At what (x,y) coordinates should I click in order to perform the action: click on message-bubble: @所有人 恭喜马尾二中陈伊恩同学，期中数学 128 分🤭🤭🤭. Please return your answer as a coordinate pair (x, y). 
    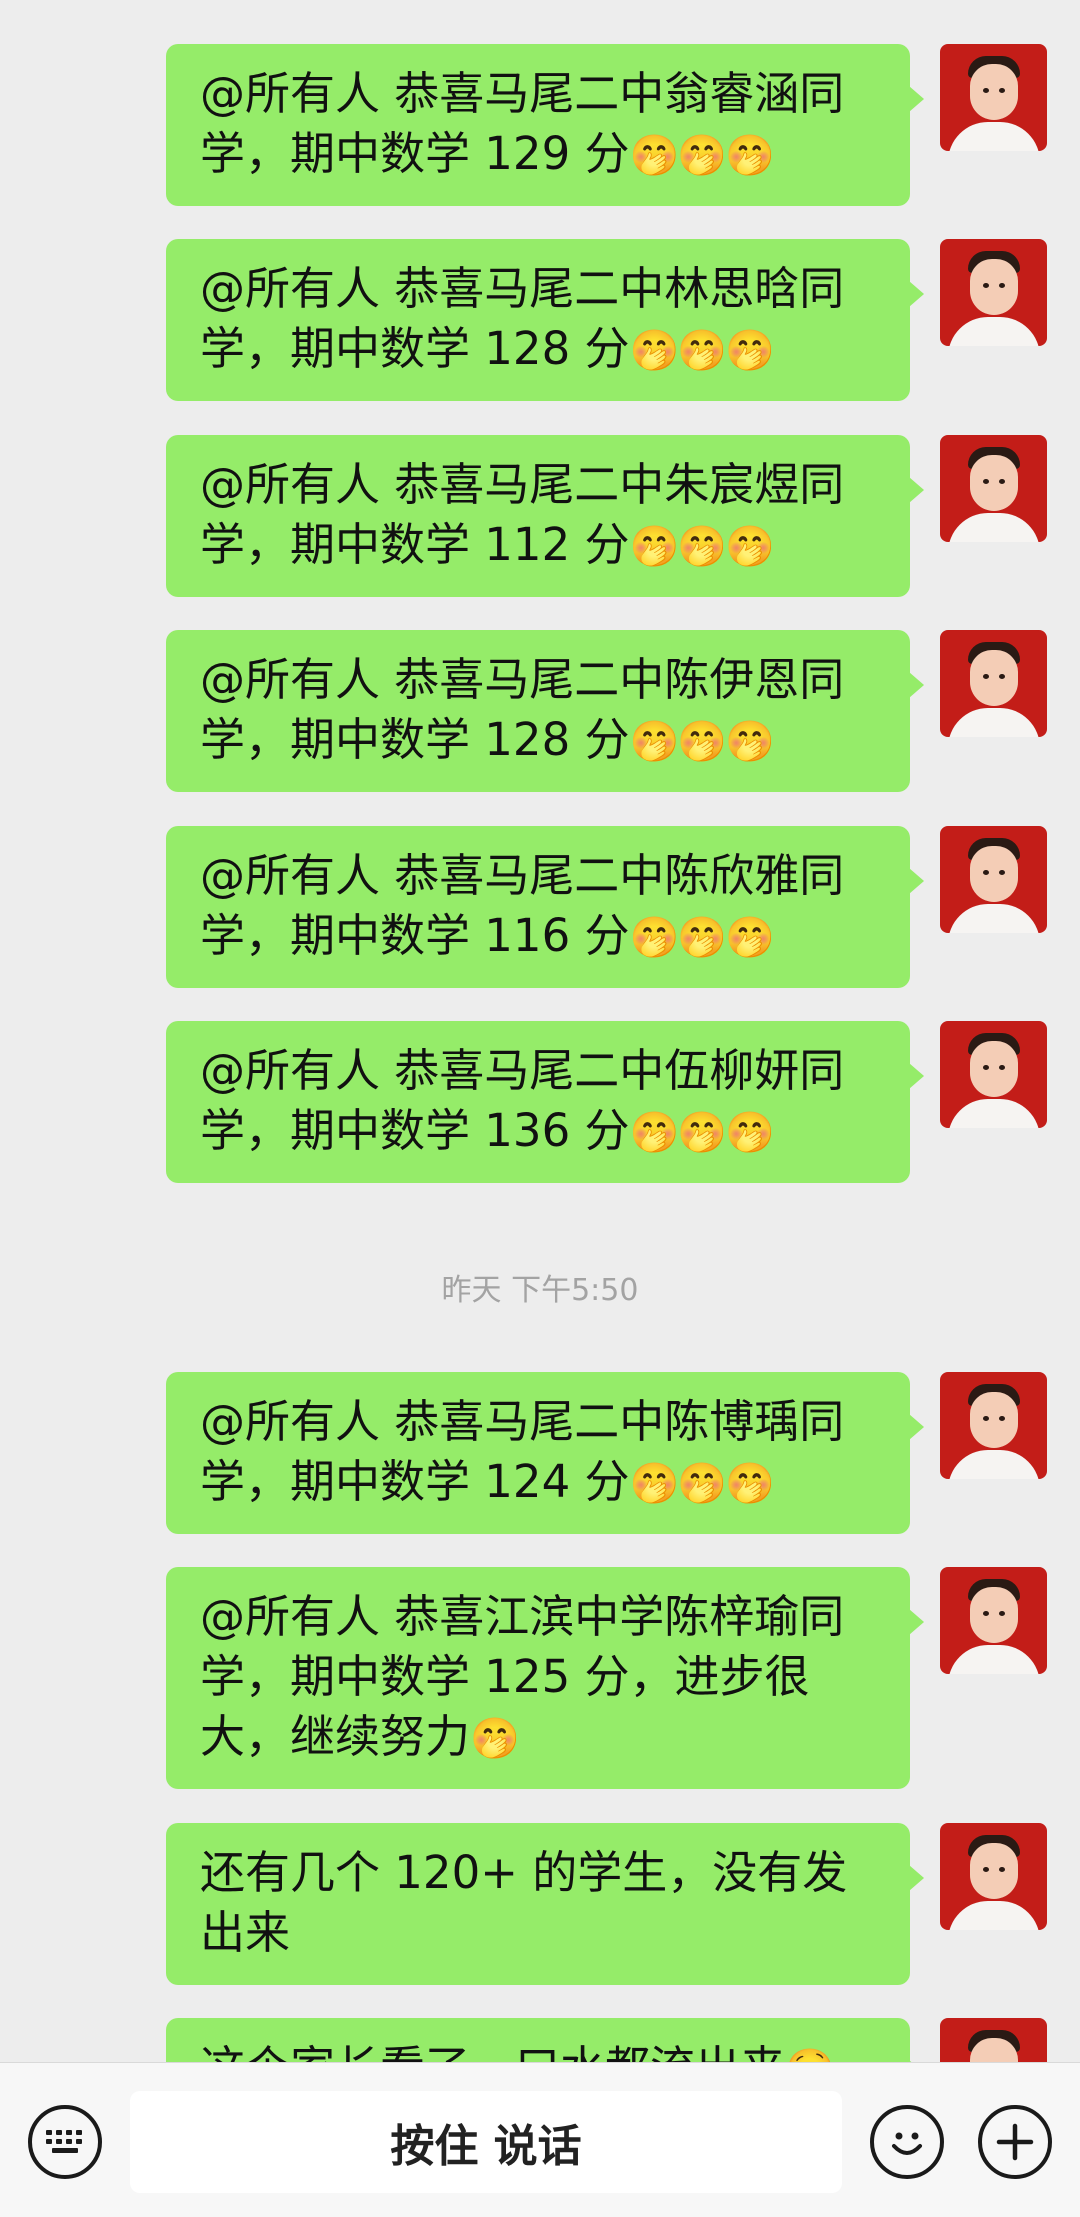
    Looking at the image, I should click on (545, 711).